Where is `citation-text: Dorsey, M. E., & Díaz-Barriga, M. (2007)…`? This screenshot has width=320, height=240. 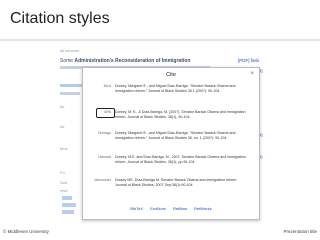
citation-text: Dorsey, M. E., & Díaz-Barriga, M. (2007)… is located at coordinates (182, 114).